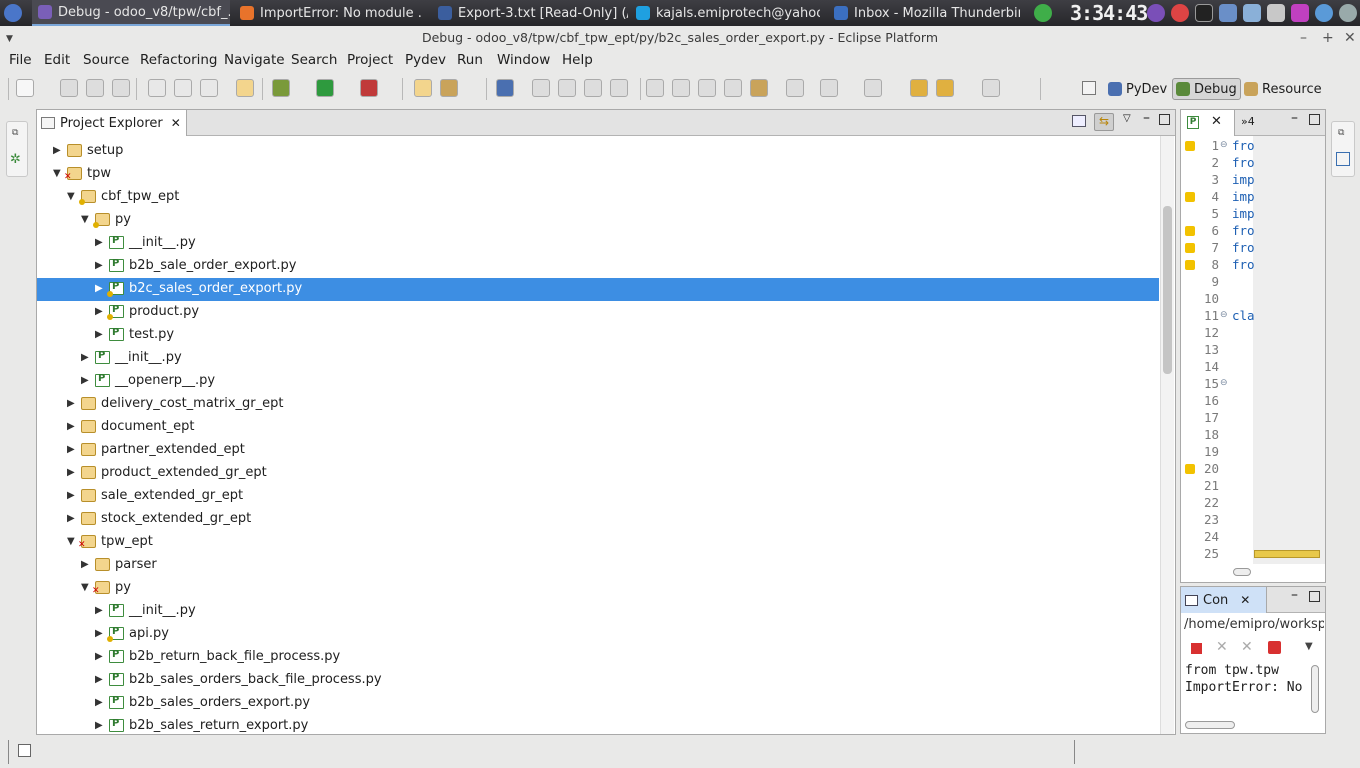 The height and width of the screenshot is (768, 1360). Describe the element at coordinates (470, 60) in the screenshot. I see `menu-run: Run` at that location.